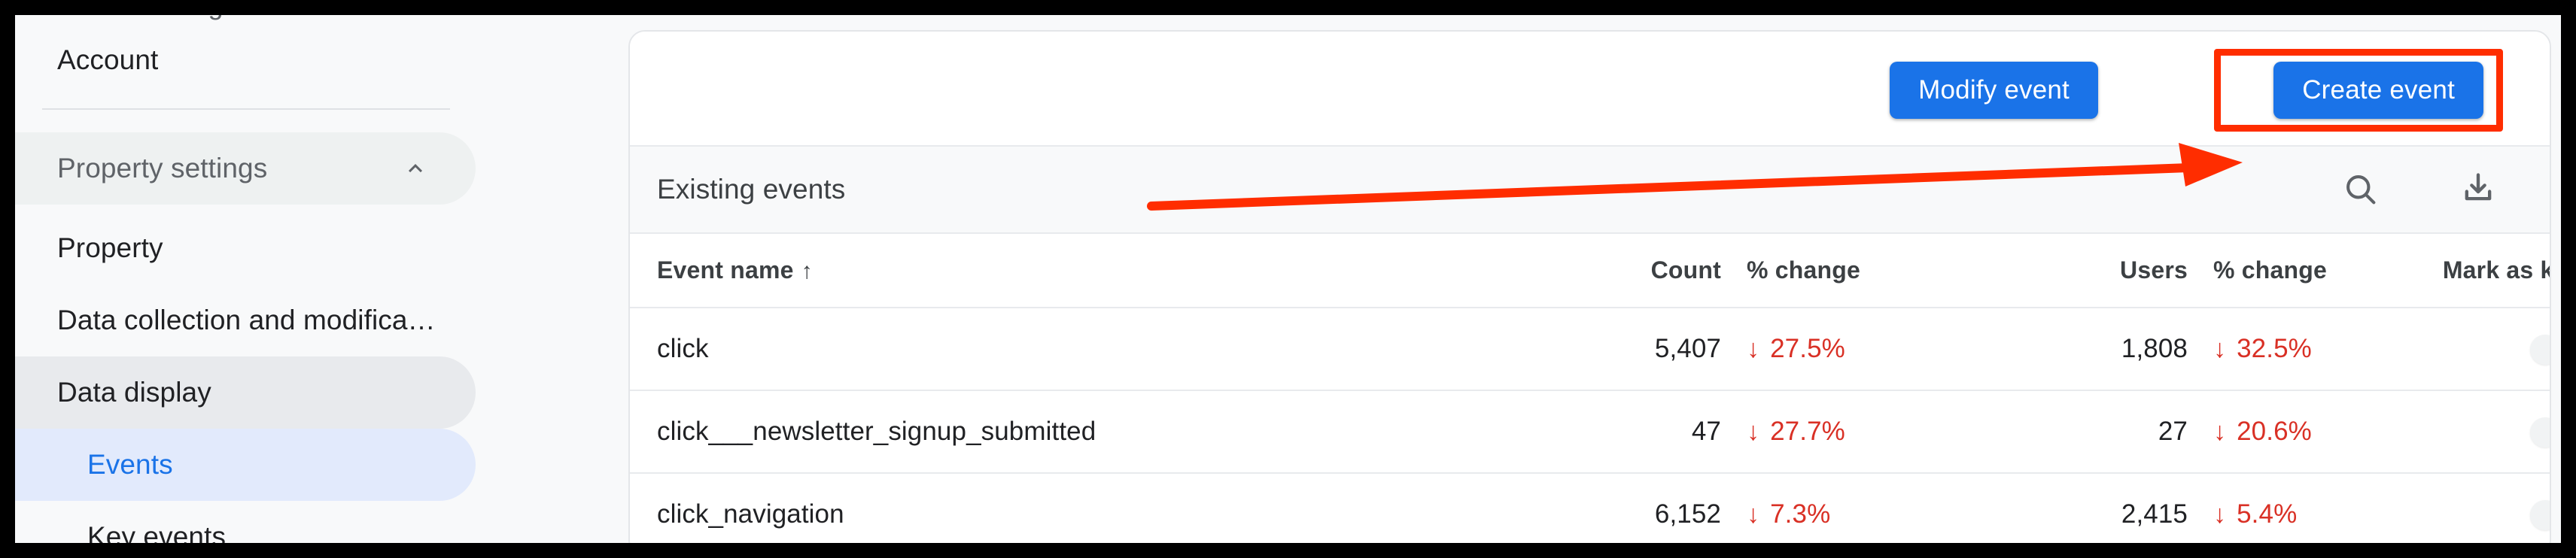  What do you see at coordinates (2378, 90) in the screenshot?
I see `create-event-button: Create event` at bounding box center [2378, 90].